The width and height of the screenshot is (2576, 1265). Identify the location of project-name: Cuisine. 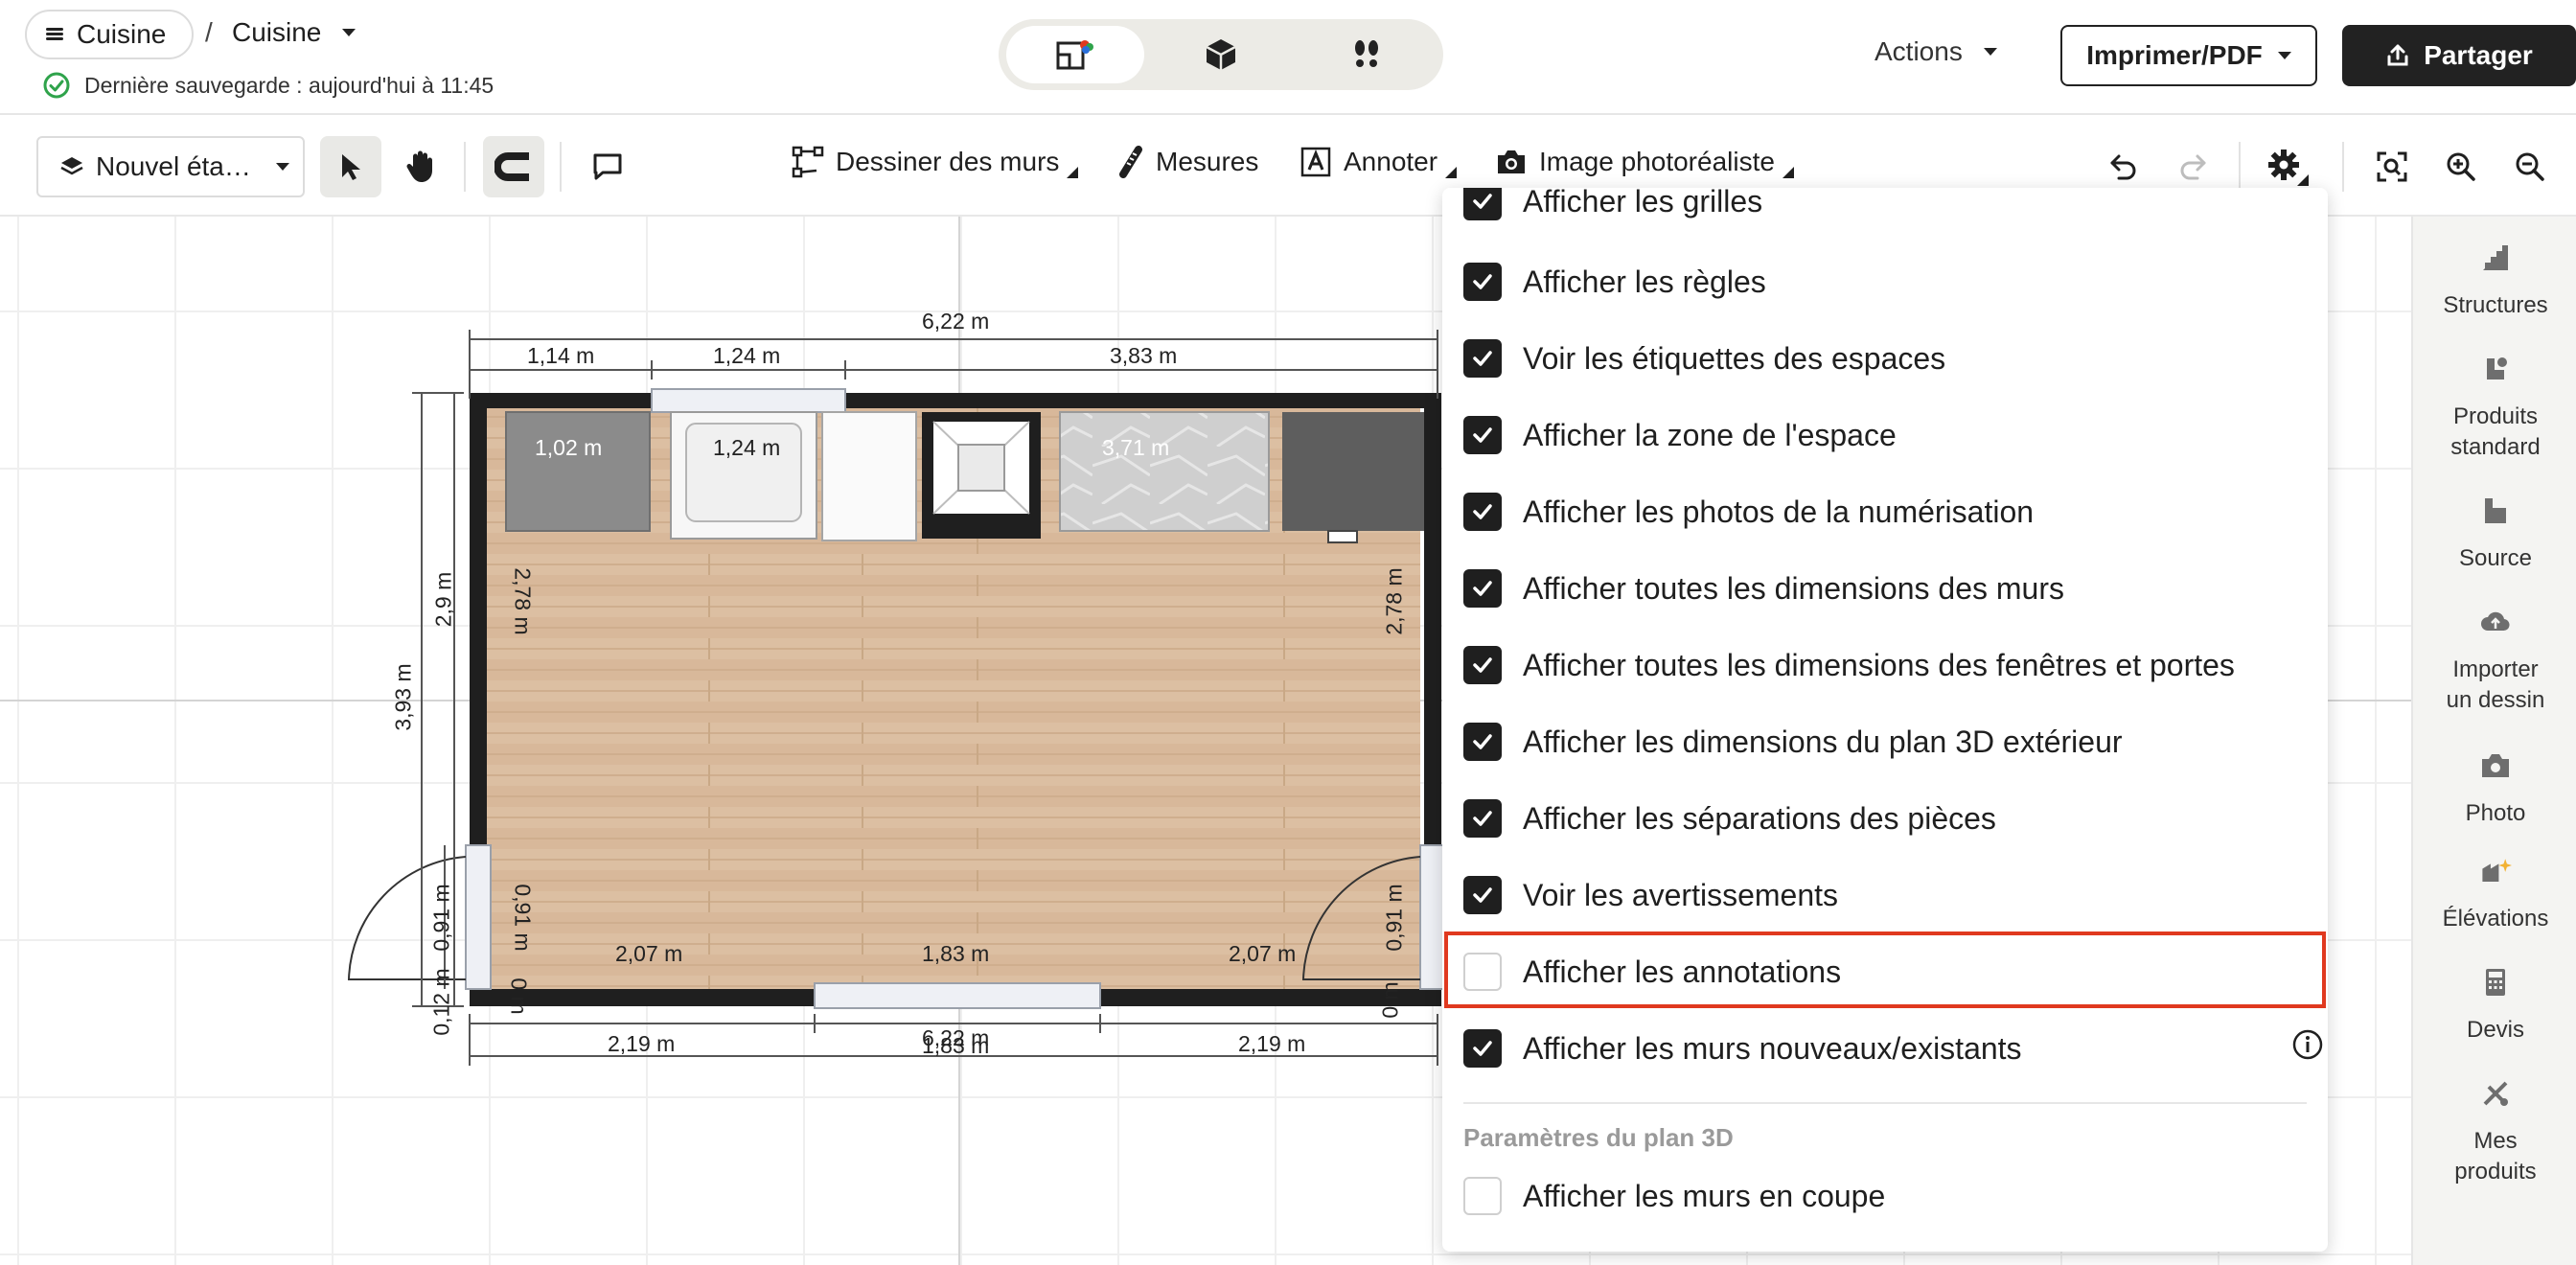
(277, 32).